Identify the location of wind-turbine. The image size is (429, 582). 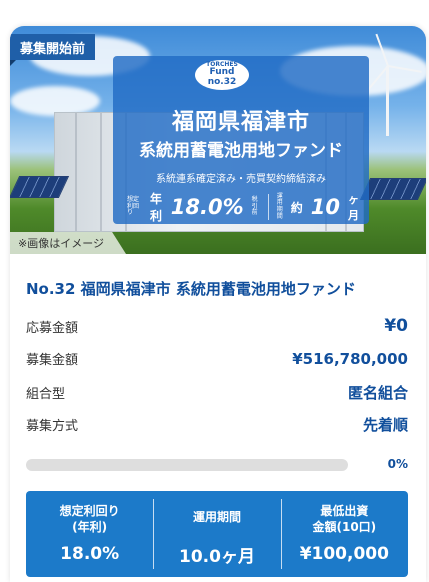
(387, 101).